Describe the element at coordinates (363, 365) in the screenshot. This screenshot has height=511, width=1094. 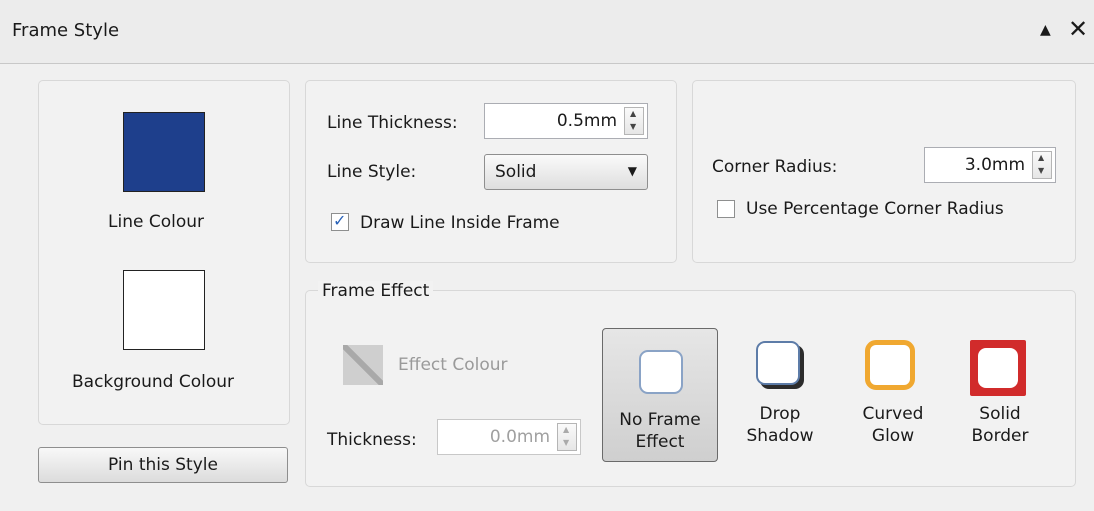
I see `effect-colour-icon` at that location.